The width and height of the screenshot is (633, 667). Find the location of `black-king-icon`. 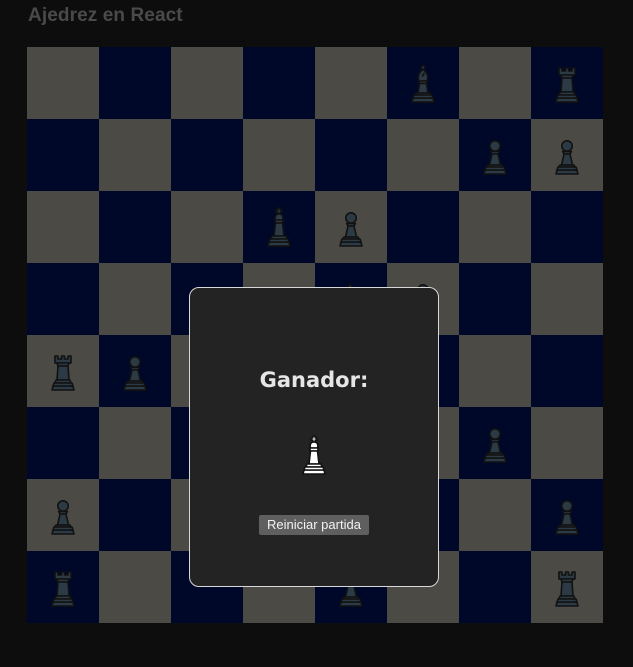

black-king-icon is located at coordinates (279, 227).